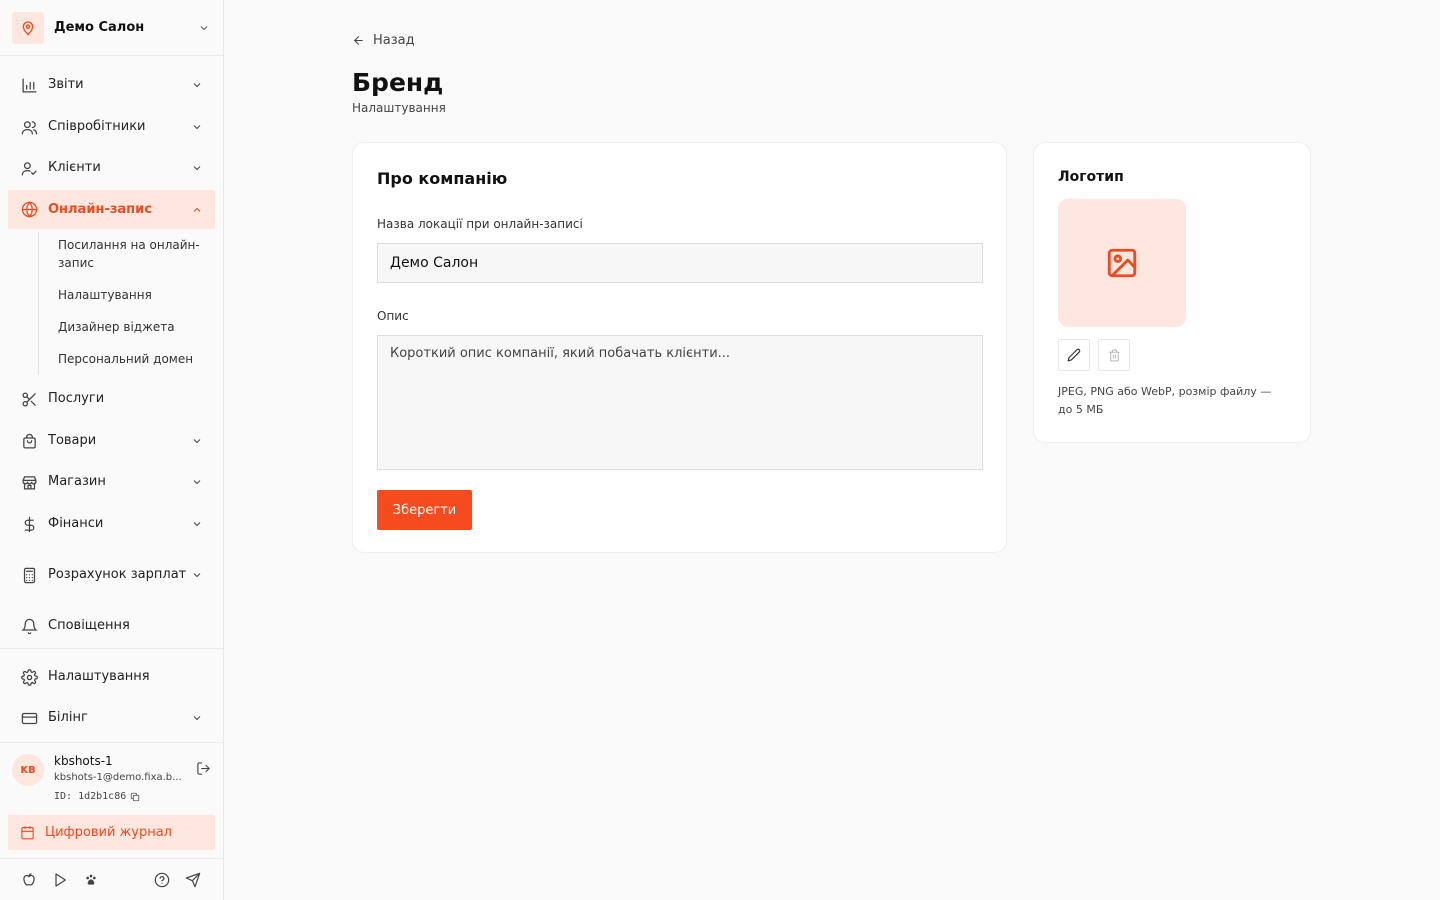  What do you see at coordinates (29, 85) in the screenshot?
I see `bar-chart-icon` at bounding box center [29, 85].